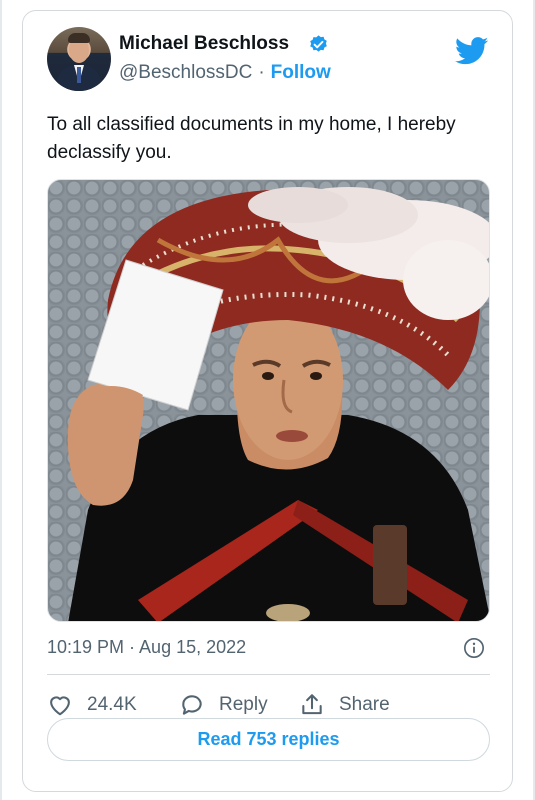 The image size is (535, 800). Describe the element at coordinates (268, 739) in the screenshot. I see `read-replies-button: Read 753 replies` at that location.